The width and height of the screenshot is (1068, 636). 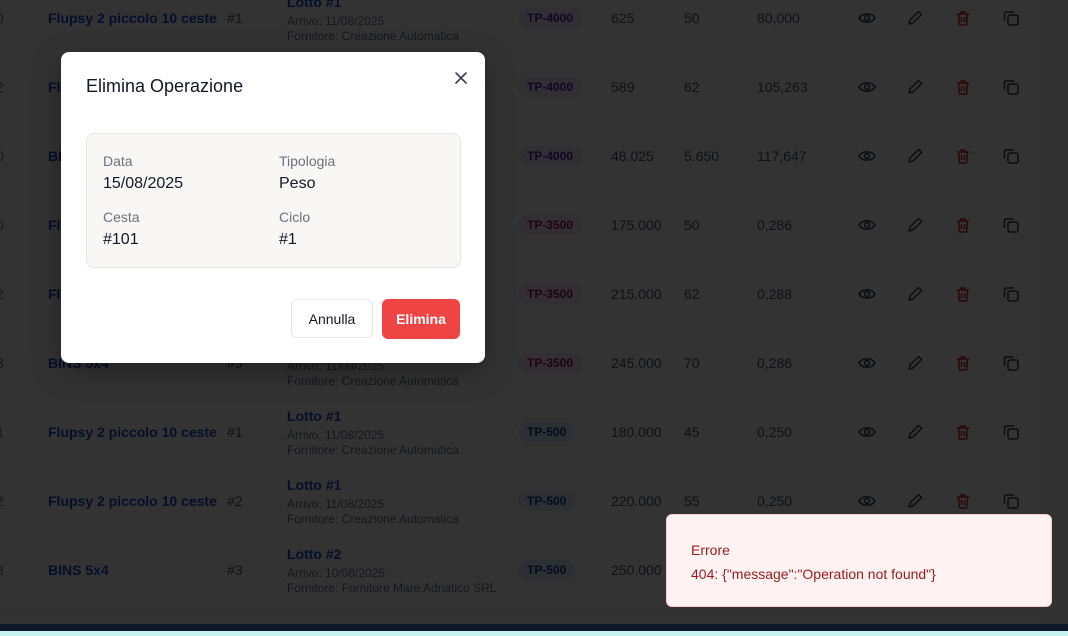 I want to click on data-value: 15/08/2025, so click(x=143, y=183).